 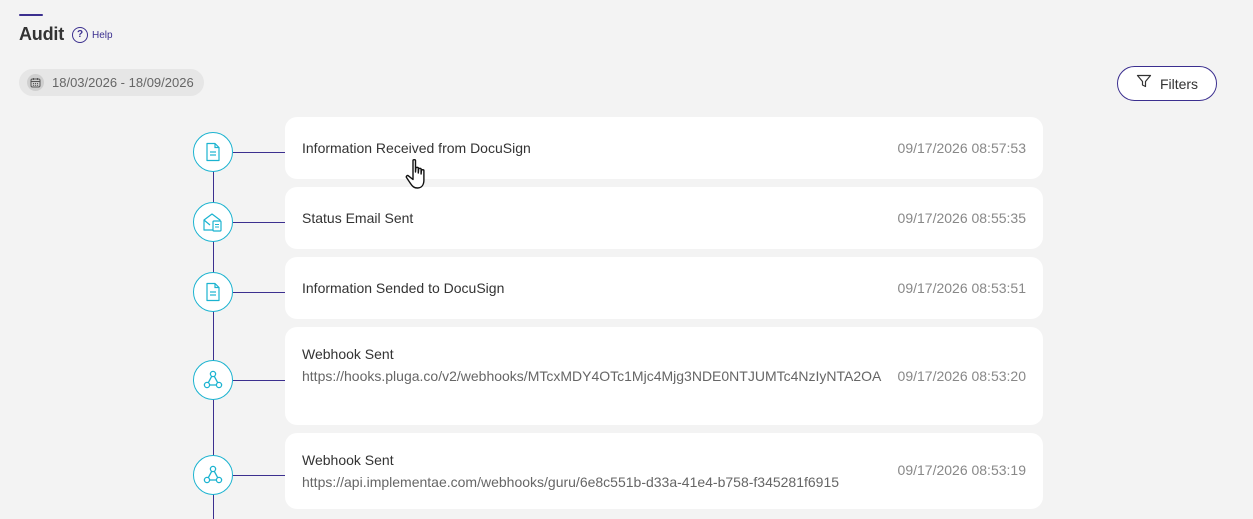 I want to click on event-title: Information Received from DocuSign, so click(x=416, y=148).